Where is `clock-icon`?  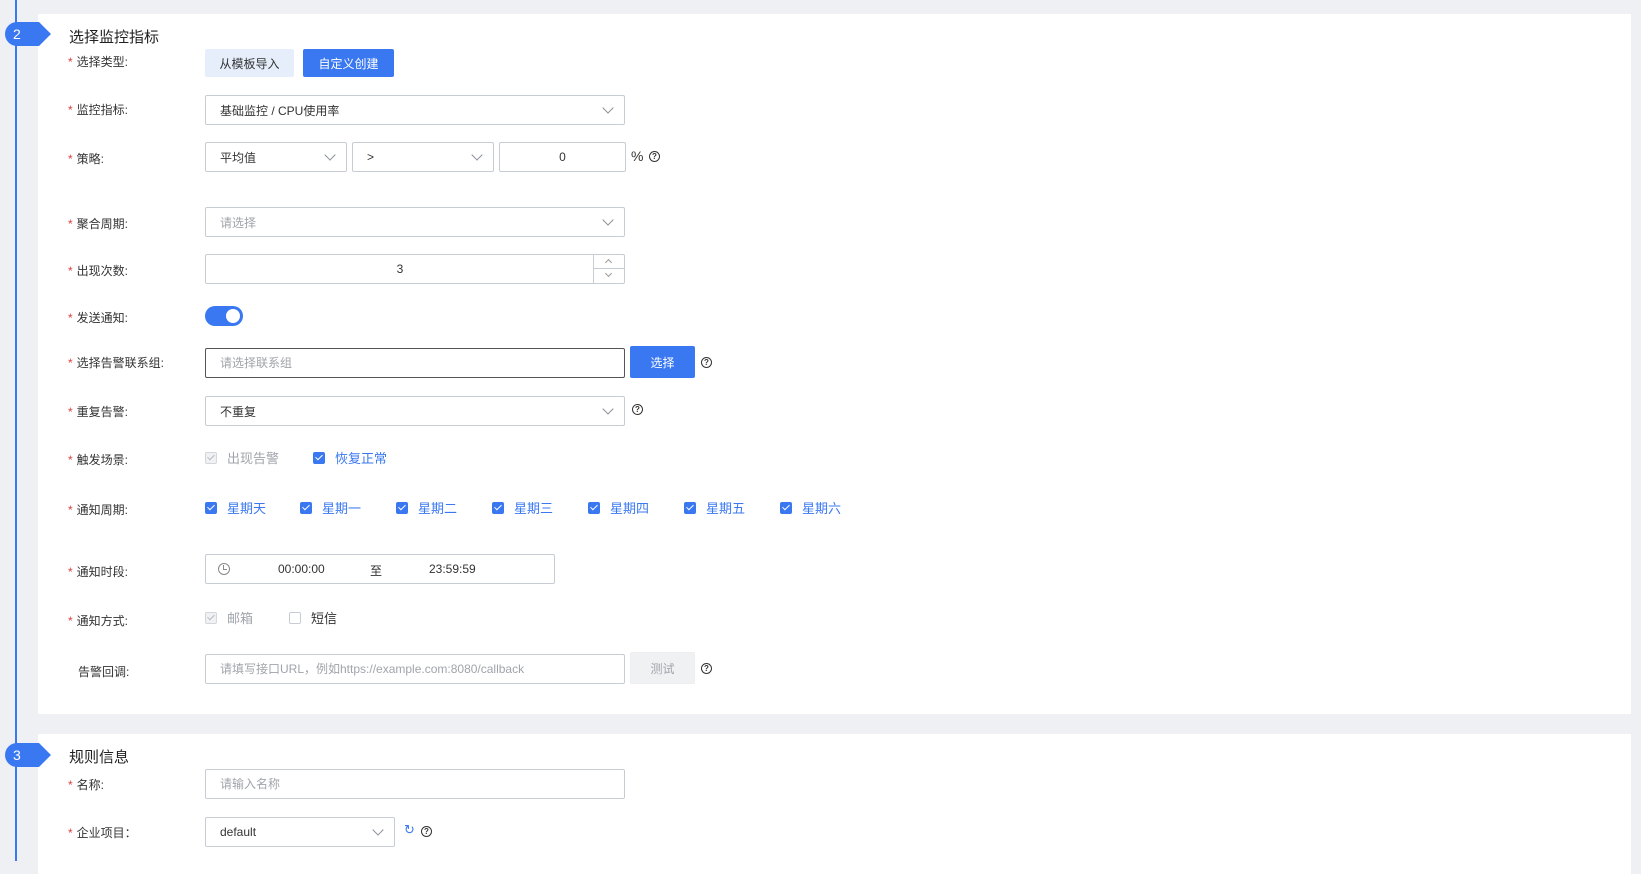 clock-icon is located at coordinates (224, 569).